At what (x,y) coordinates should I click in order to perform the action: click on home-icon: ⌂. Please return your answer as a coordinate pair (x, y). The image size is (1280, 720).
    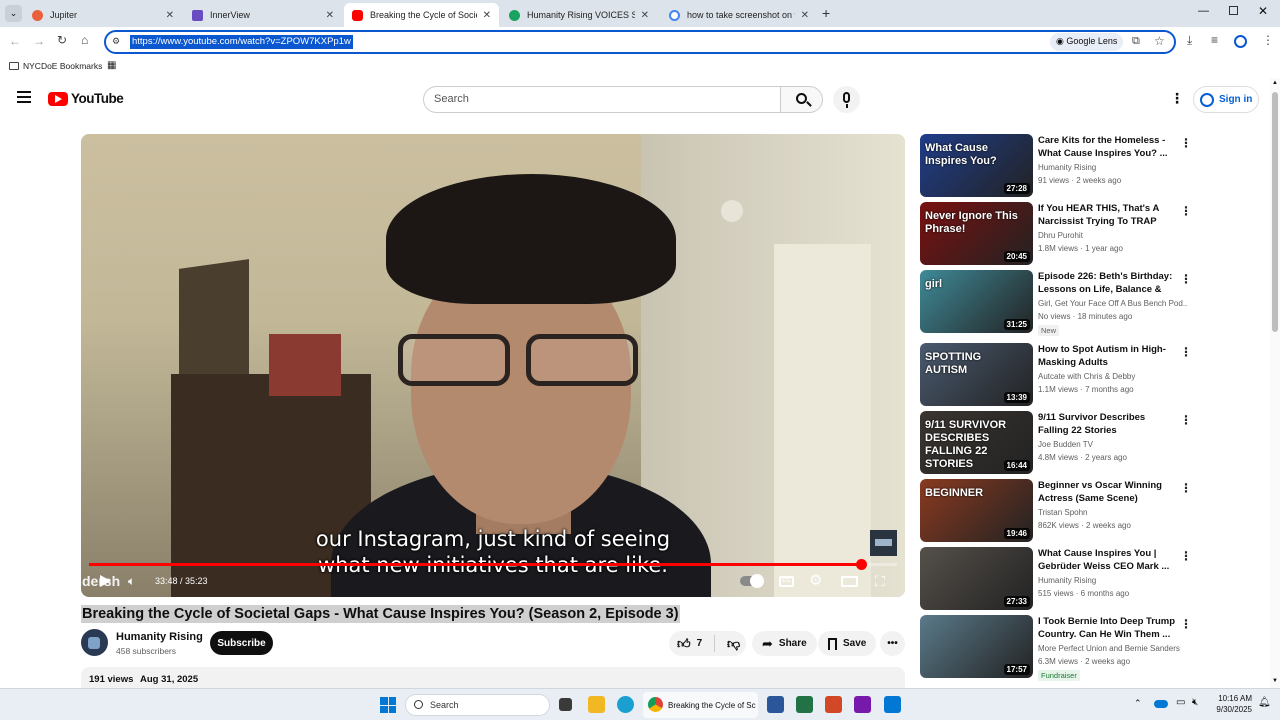
    Looking at the image, I should click on (84, 40).